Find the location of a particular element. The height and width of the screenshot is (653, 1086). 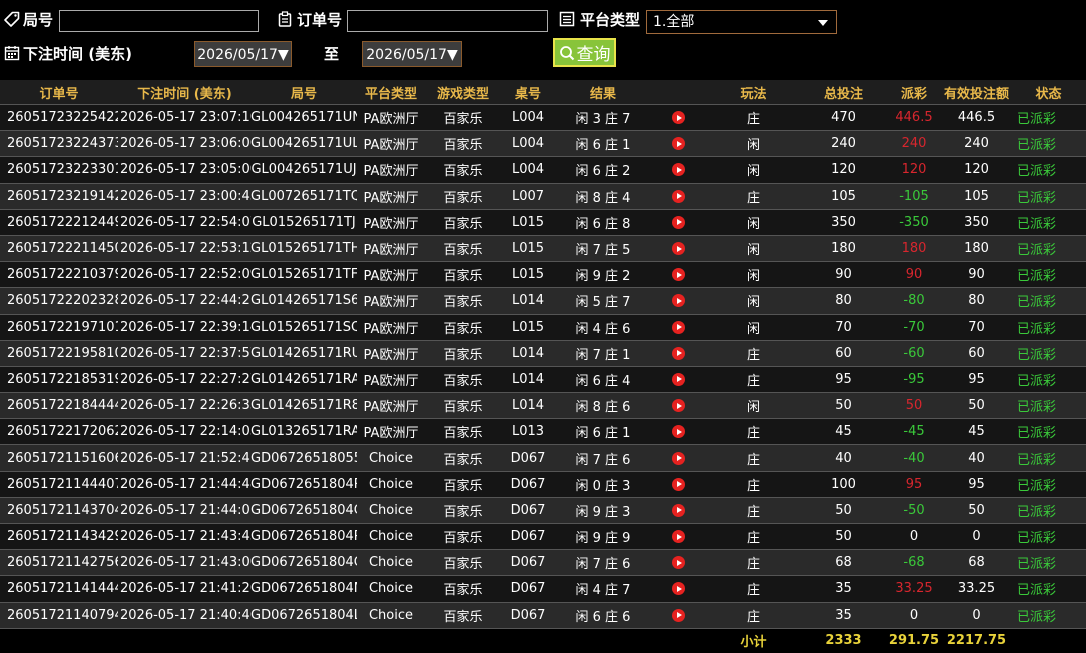

cell-total-bet: 50 is located at coordinates (843, 511).